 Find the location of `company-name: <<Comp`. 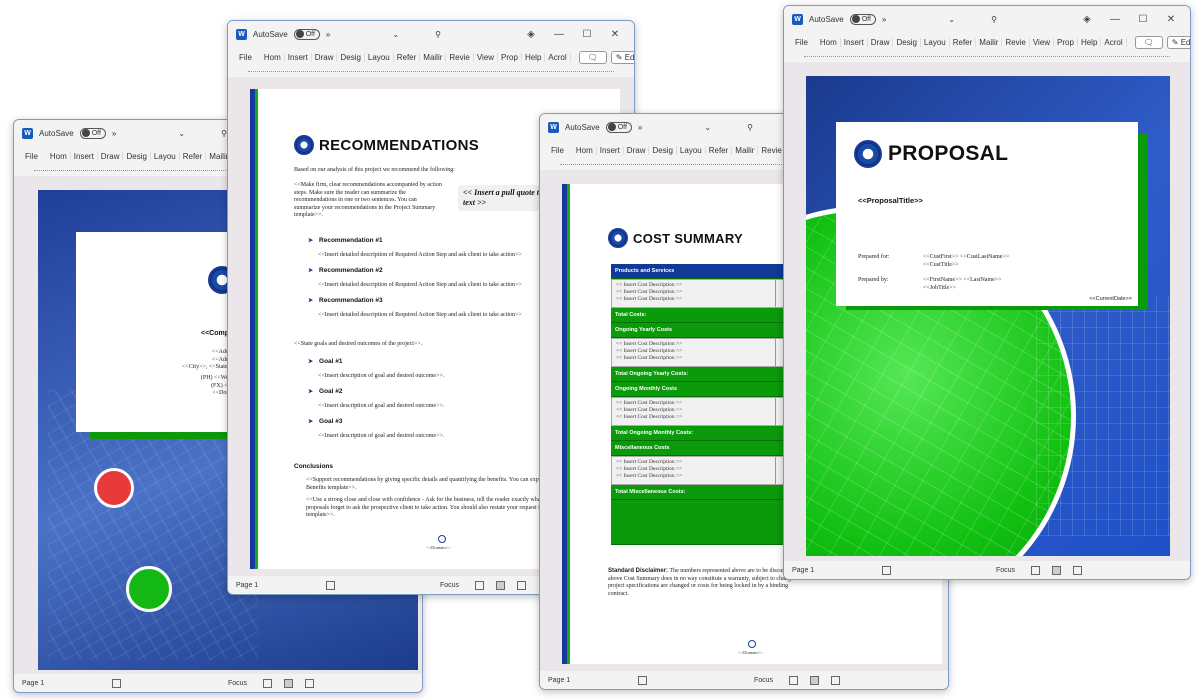

company-name: <<Comp is located at coordinates (215, 333).